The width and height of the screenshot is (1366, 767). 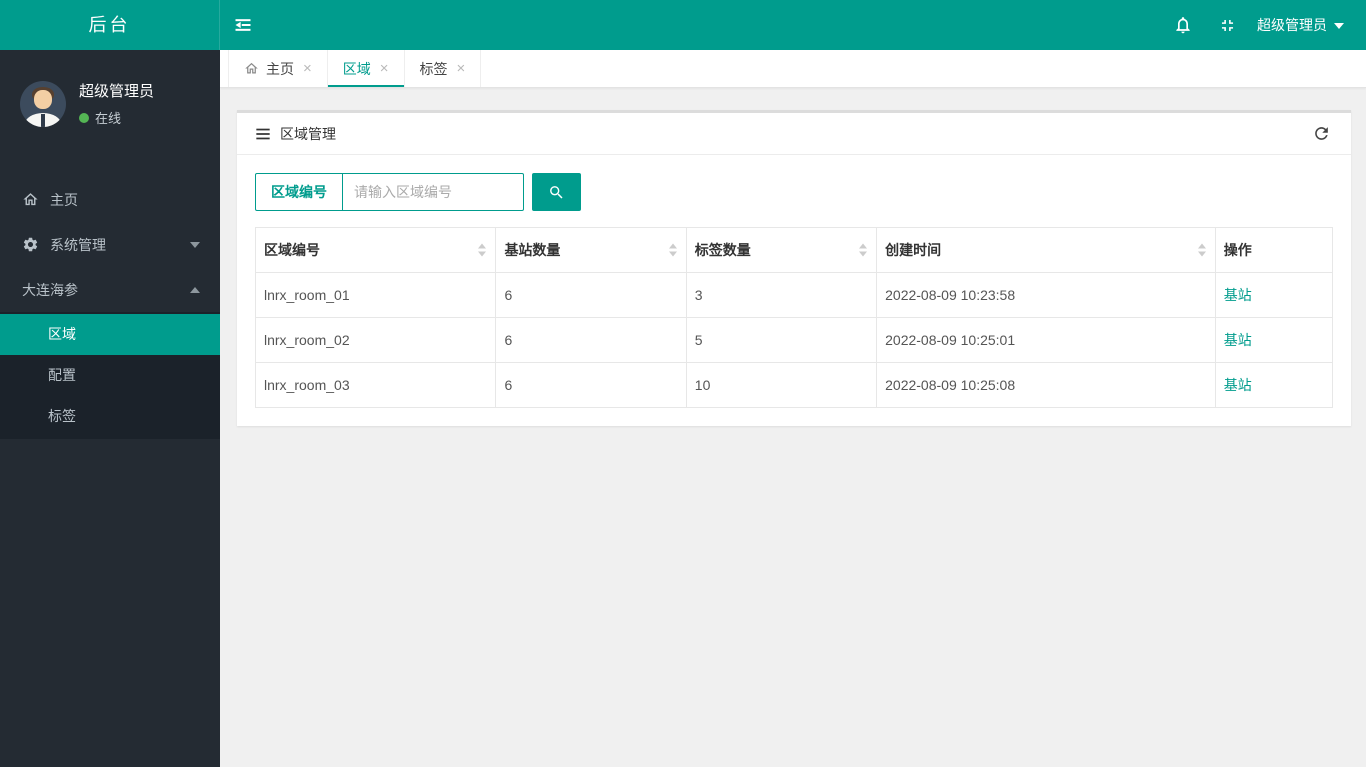 I want to click on user-menu-label: 超级管理员, so click(x=1292, y=25).